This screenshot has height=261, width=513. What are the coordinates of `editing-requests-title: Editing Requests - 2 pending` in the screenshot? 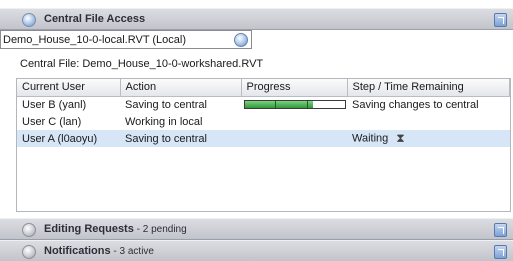 It's located at (115, 229).